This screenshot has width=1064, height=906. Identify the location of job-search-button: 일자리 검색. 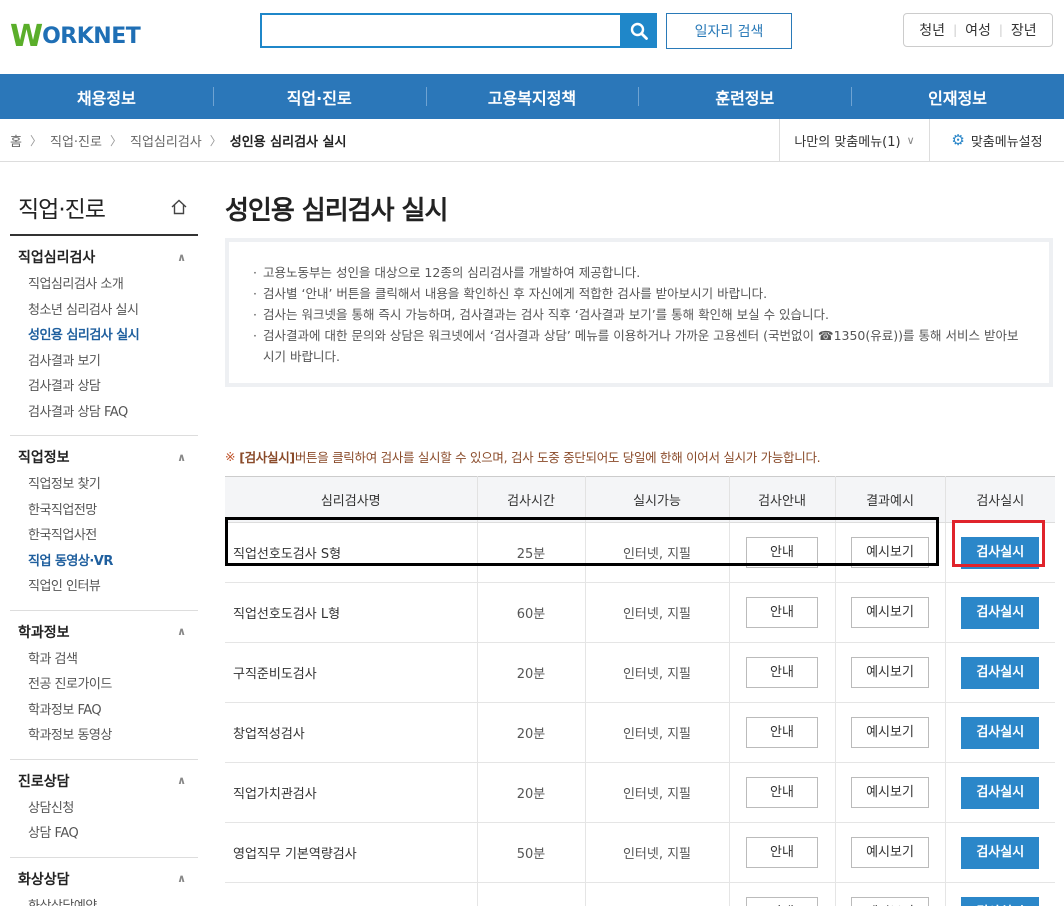
(729, 31).